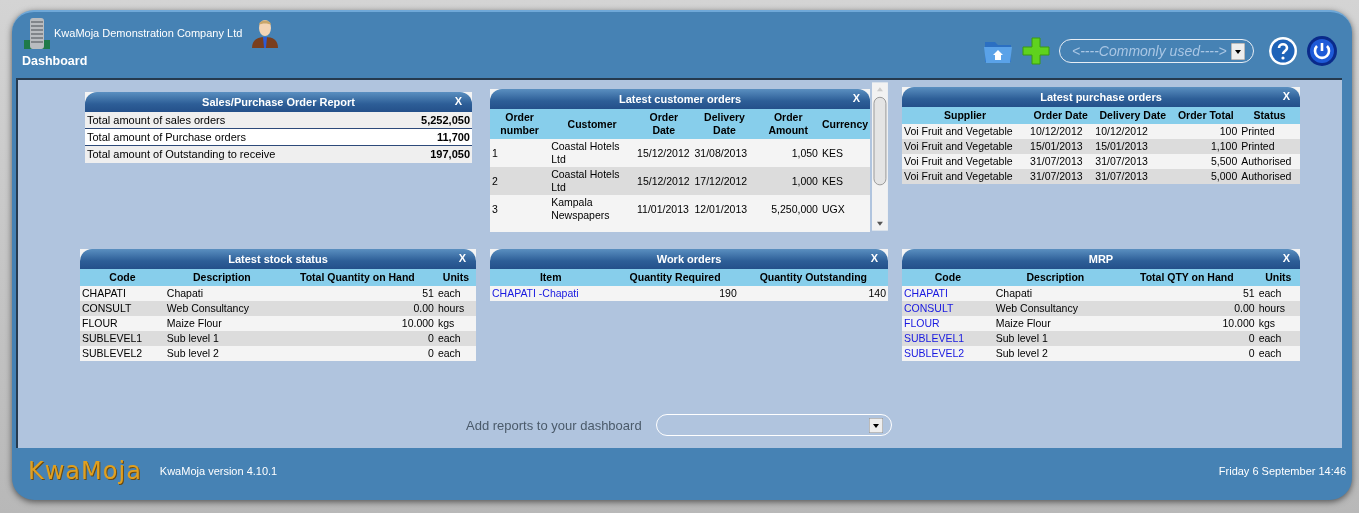 The image size is (1359, 513). Describe the element at coordinates (357, 277) in the screenshot. I see `column-header: Total Quantity on Hand` at that location.